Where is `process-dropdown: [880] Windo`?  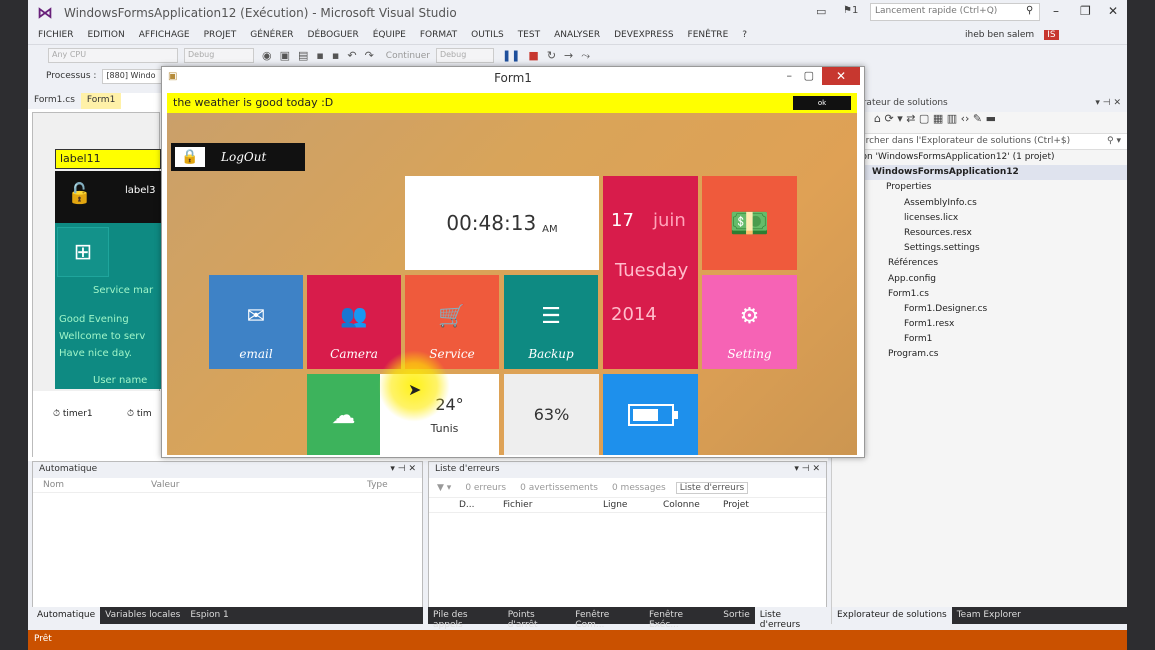
process-dropdown: [880] Windo is located at coordinates (132, 76).